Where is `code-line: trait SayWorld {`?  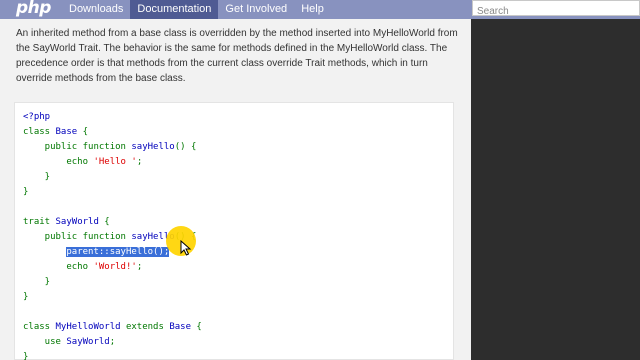 code-line: trait SayWorld { is located at coordinates (238, 222).